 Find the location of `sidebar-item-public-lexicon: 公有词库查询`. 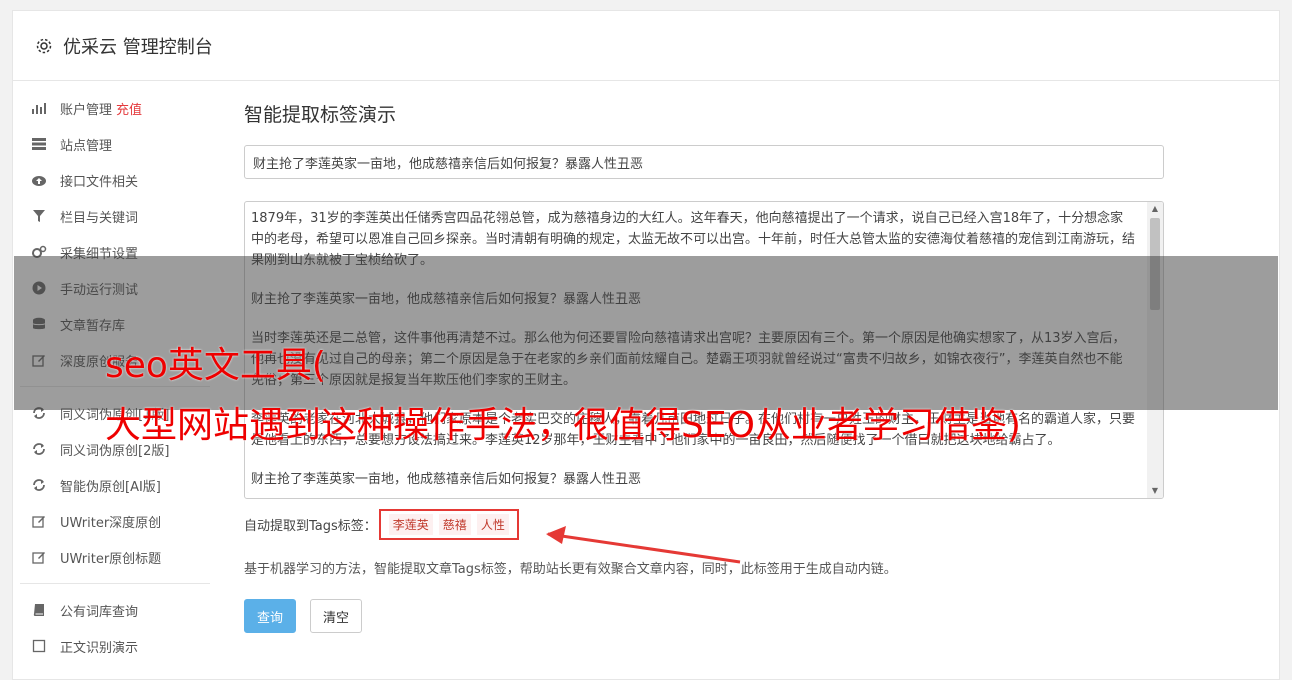

sidebar-item-public-lexicon: 公有词库查询 is located at coordinates (115, 610).